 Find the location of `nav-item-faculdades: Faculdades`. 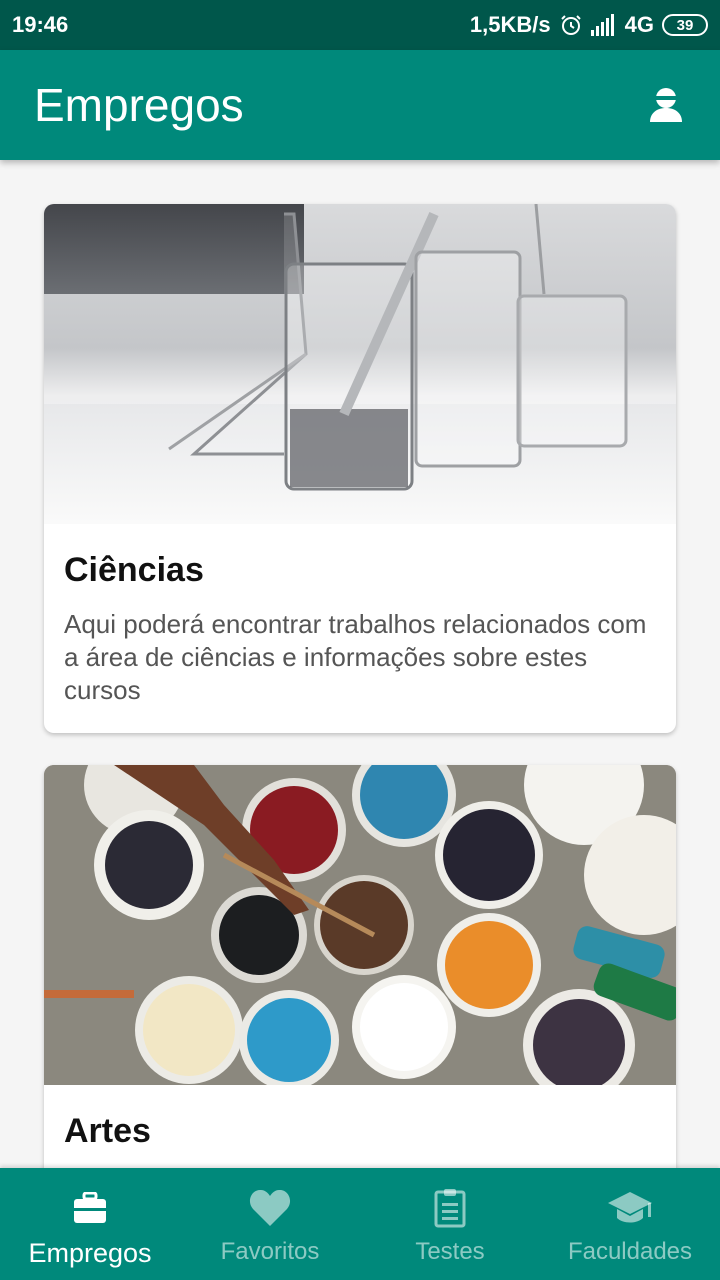

nav-item-faculdades: Faculdades is located at coordinates (630, 1224).